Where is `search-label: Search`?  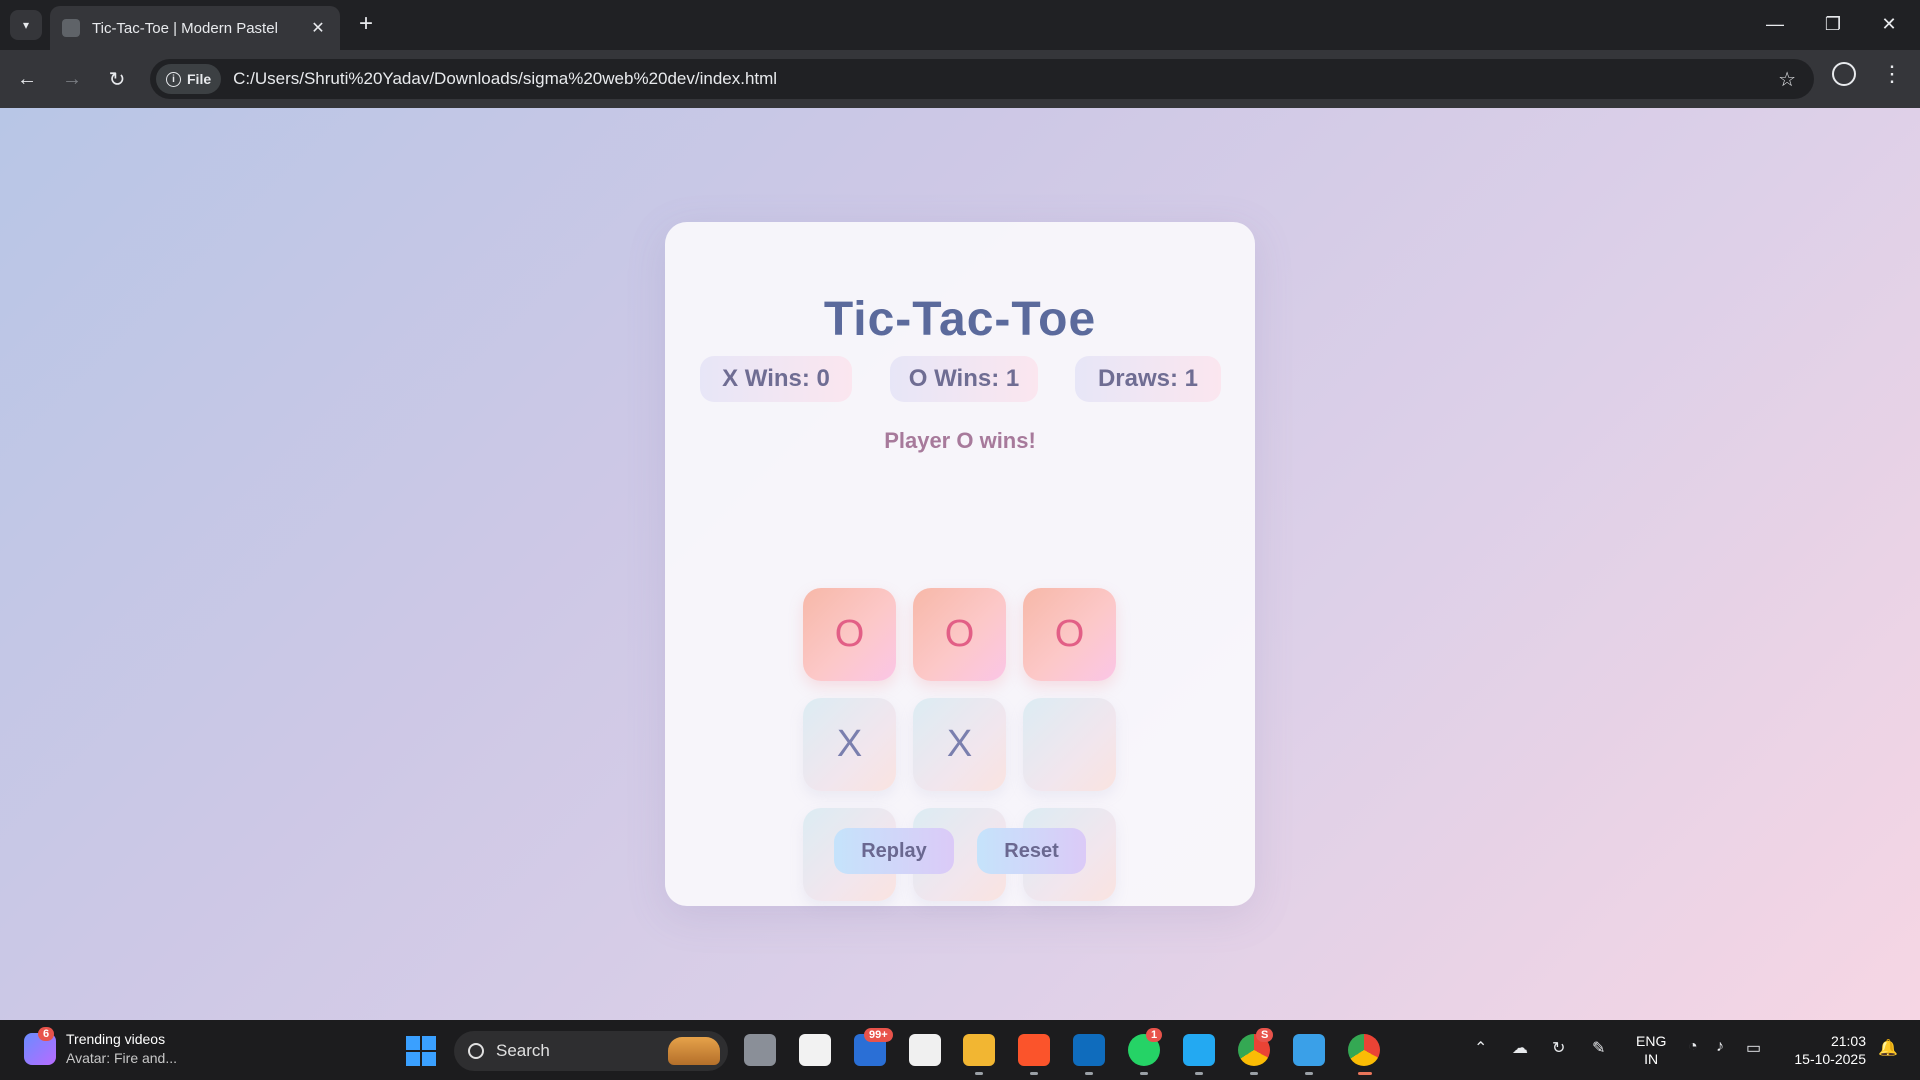
search-label: Search is located at coordinates (523, 1050).